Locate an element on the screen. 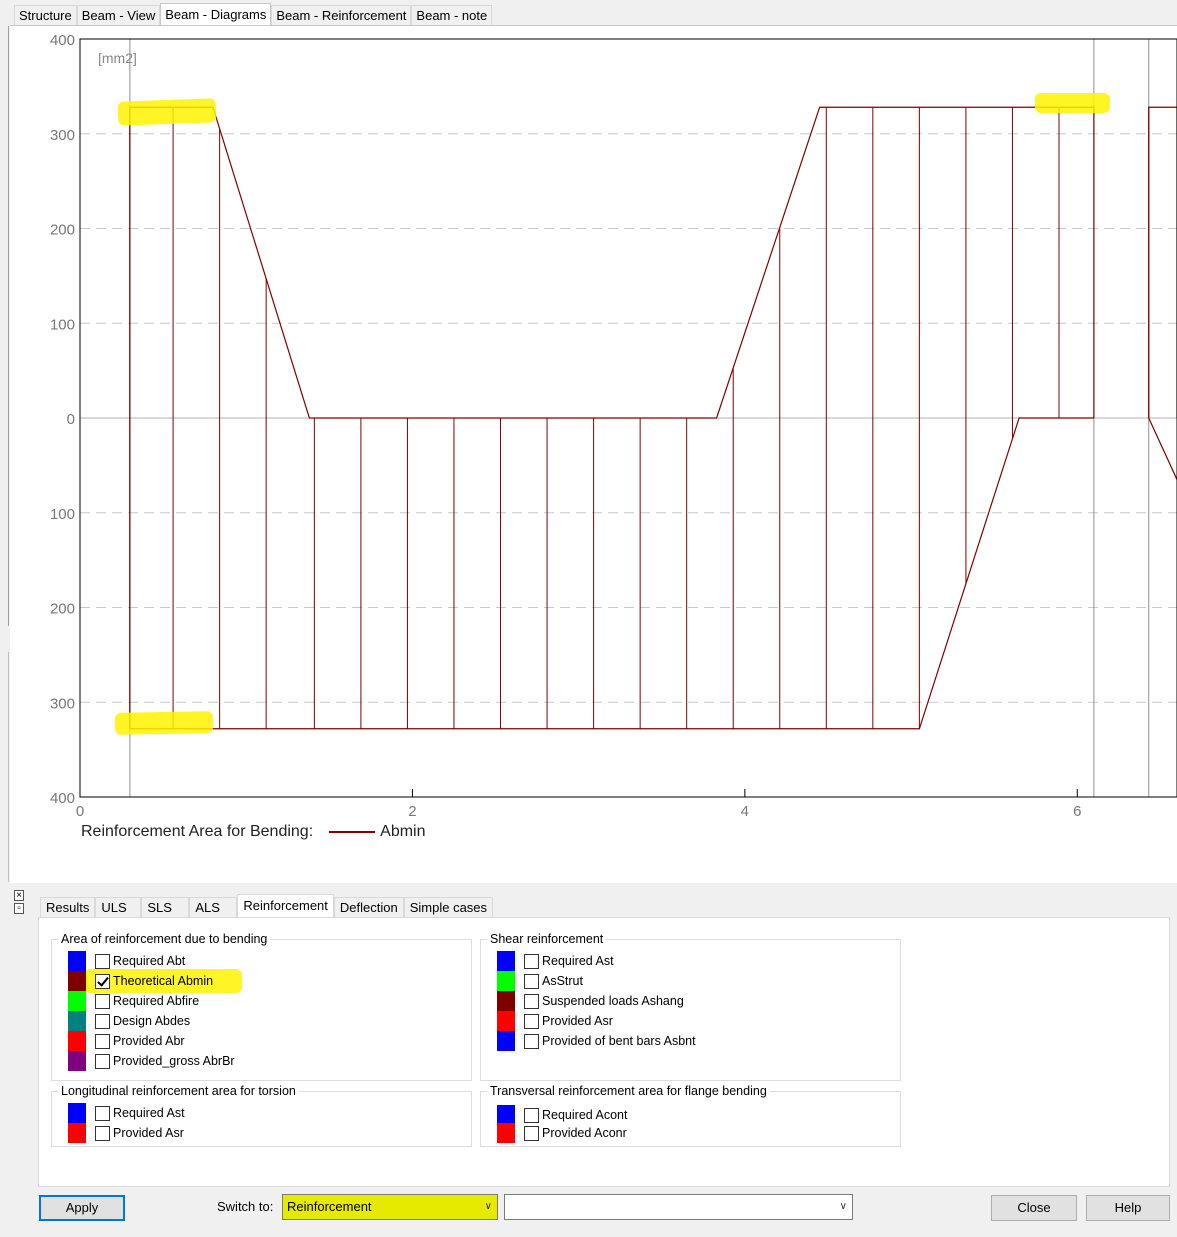 Image resolution: width=1177 pixels, height=1237 pixels. option-suspended-ashang: Suspended loads Ashang is located at coordinates (590, 1001).